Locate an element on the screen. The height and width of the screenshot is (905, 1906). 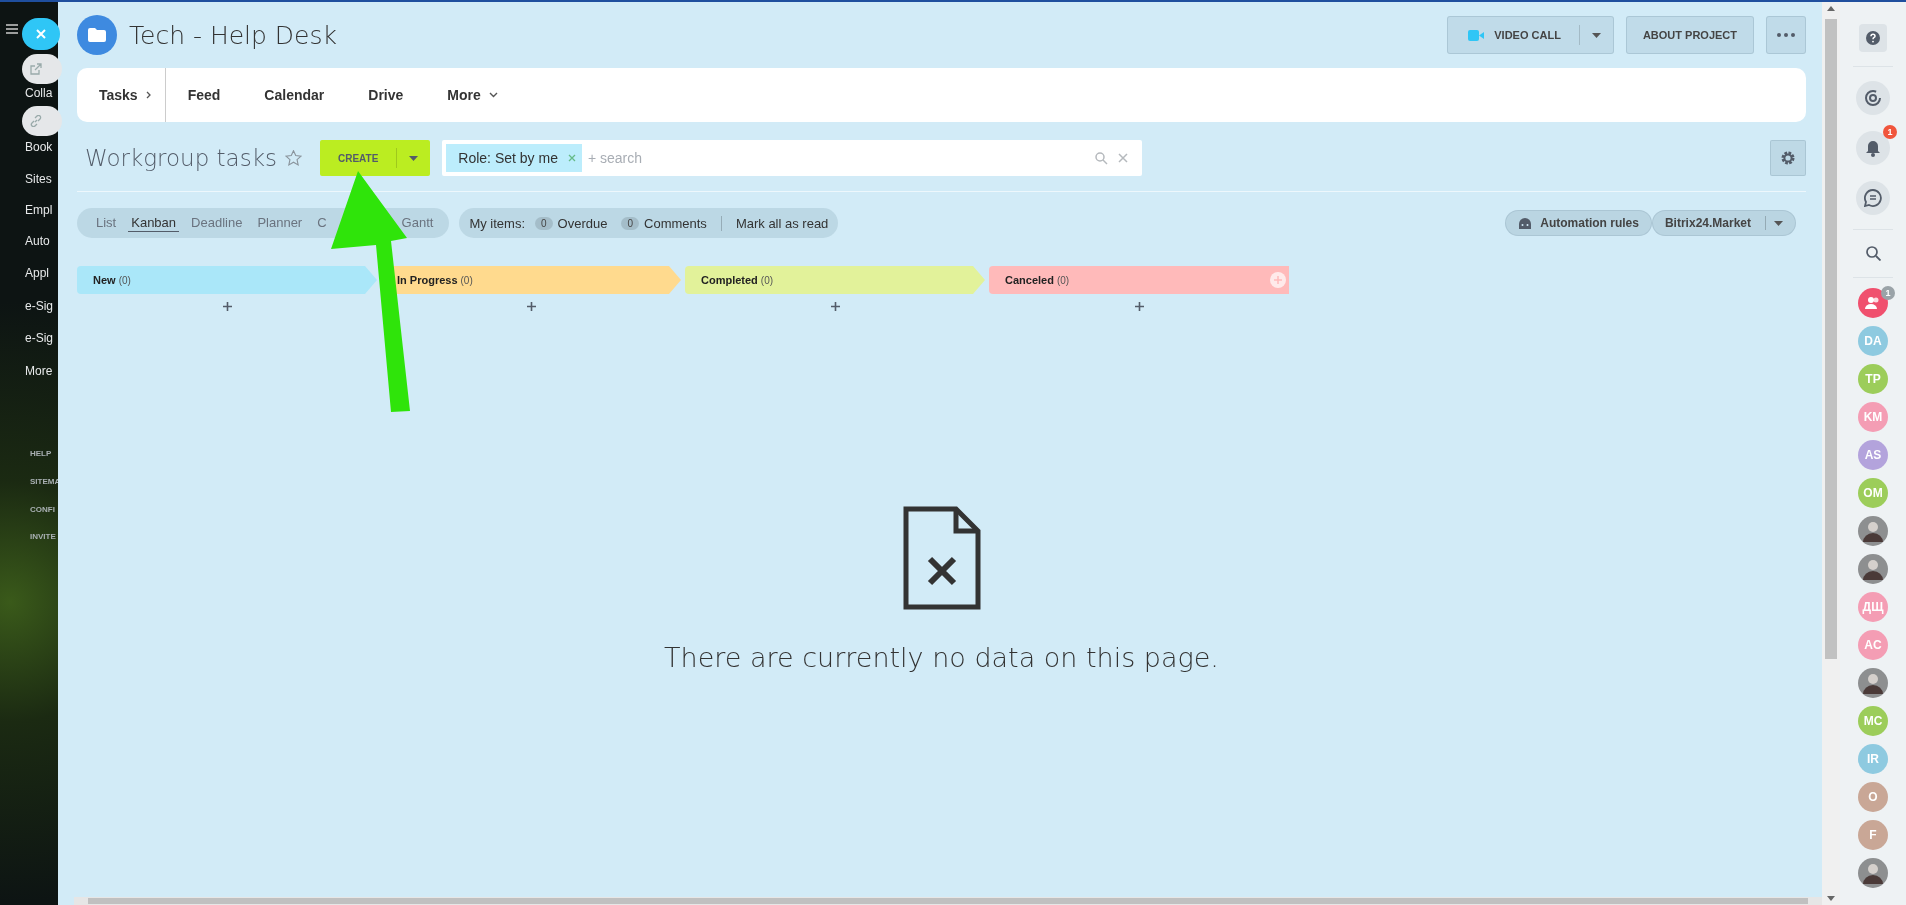
notifications-button is located at coordinates (1873, 148).